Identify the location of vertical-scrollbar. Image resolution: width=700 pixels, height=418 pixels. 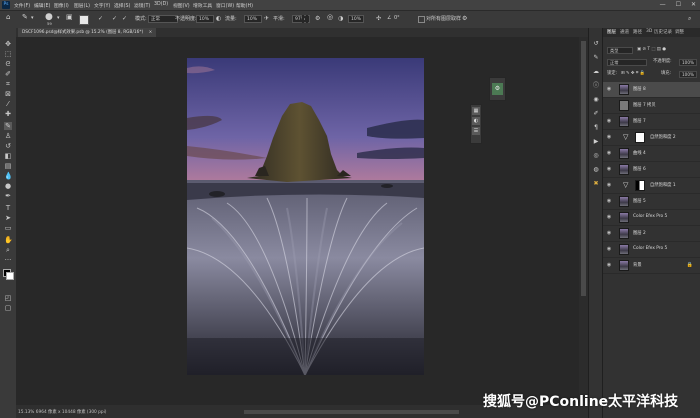
(583, 221).